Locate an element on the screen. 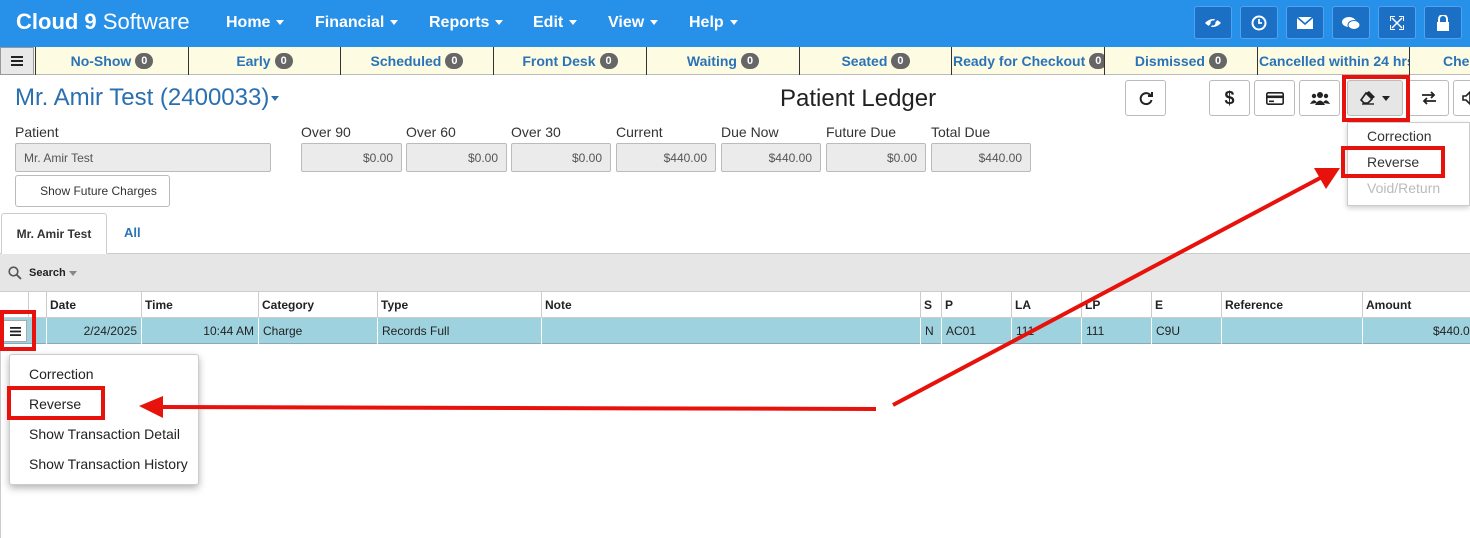 The height and width of the screenshot is (538, 1470). menu-item-show-transaction-history: Show Transaction History is located at coordinates (108, 464).